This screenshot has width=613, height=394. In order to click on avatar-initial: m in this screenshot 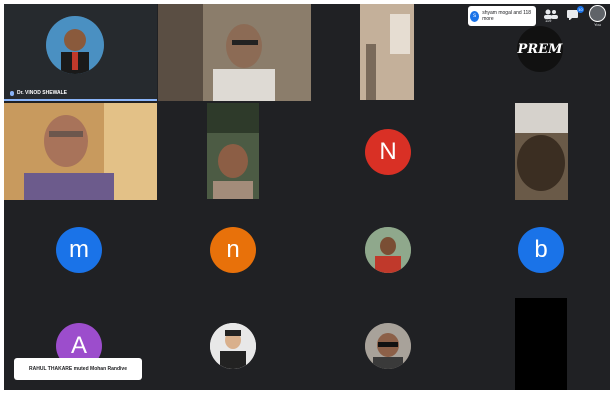, I will do `click(79, 249)`.